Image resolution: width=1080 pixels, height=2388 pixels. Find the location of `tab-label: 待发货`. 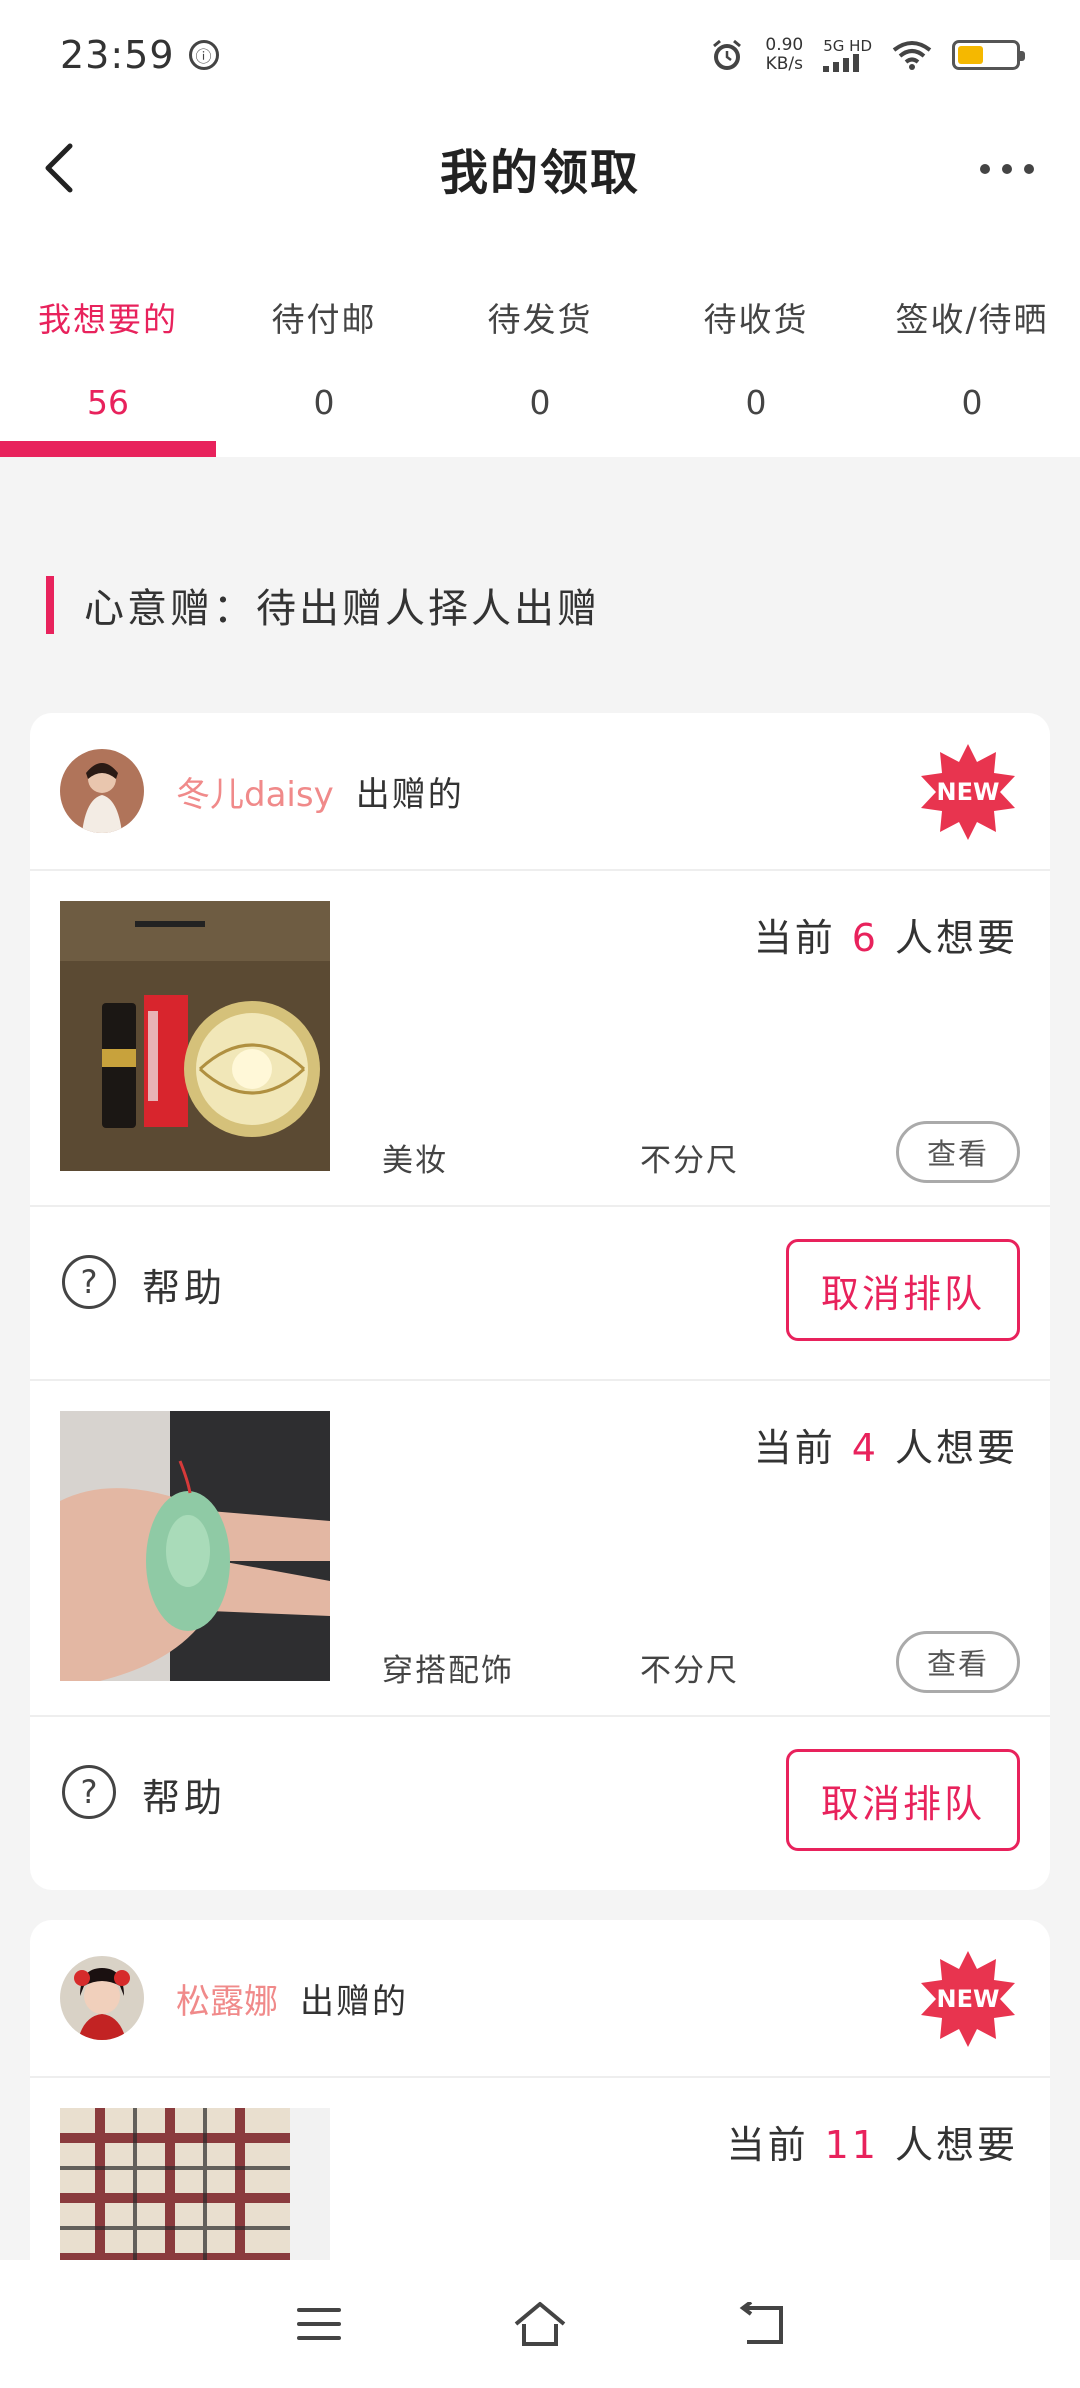

tab-label: 待发货 is located at coordinates (540, 319).